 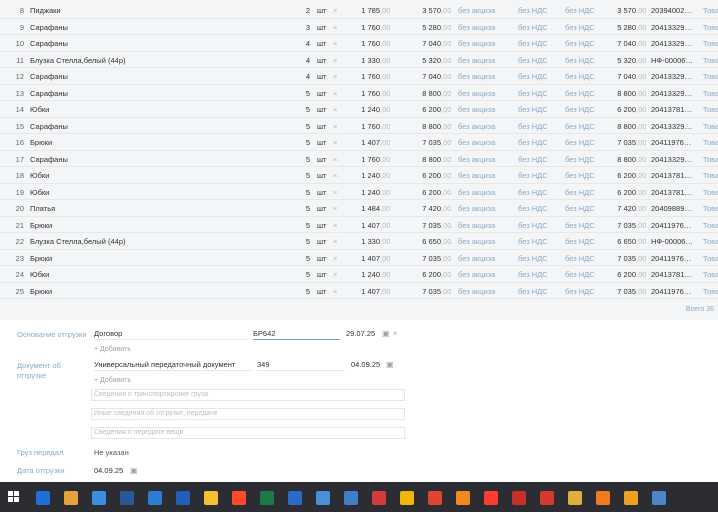 What do you see at coordinates (699, 309) in the screenshot?
I see `total-count: Всего 36` at bounding box center [699, 309].